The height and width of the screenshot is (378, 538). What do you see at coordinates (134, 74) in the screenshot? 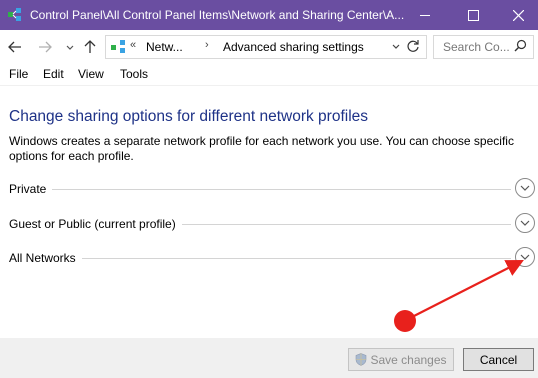
I see `menu-tools: Tools` at bounding box center [134, 74].